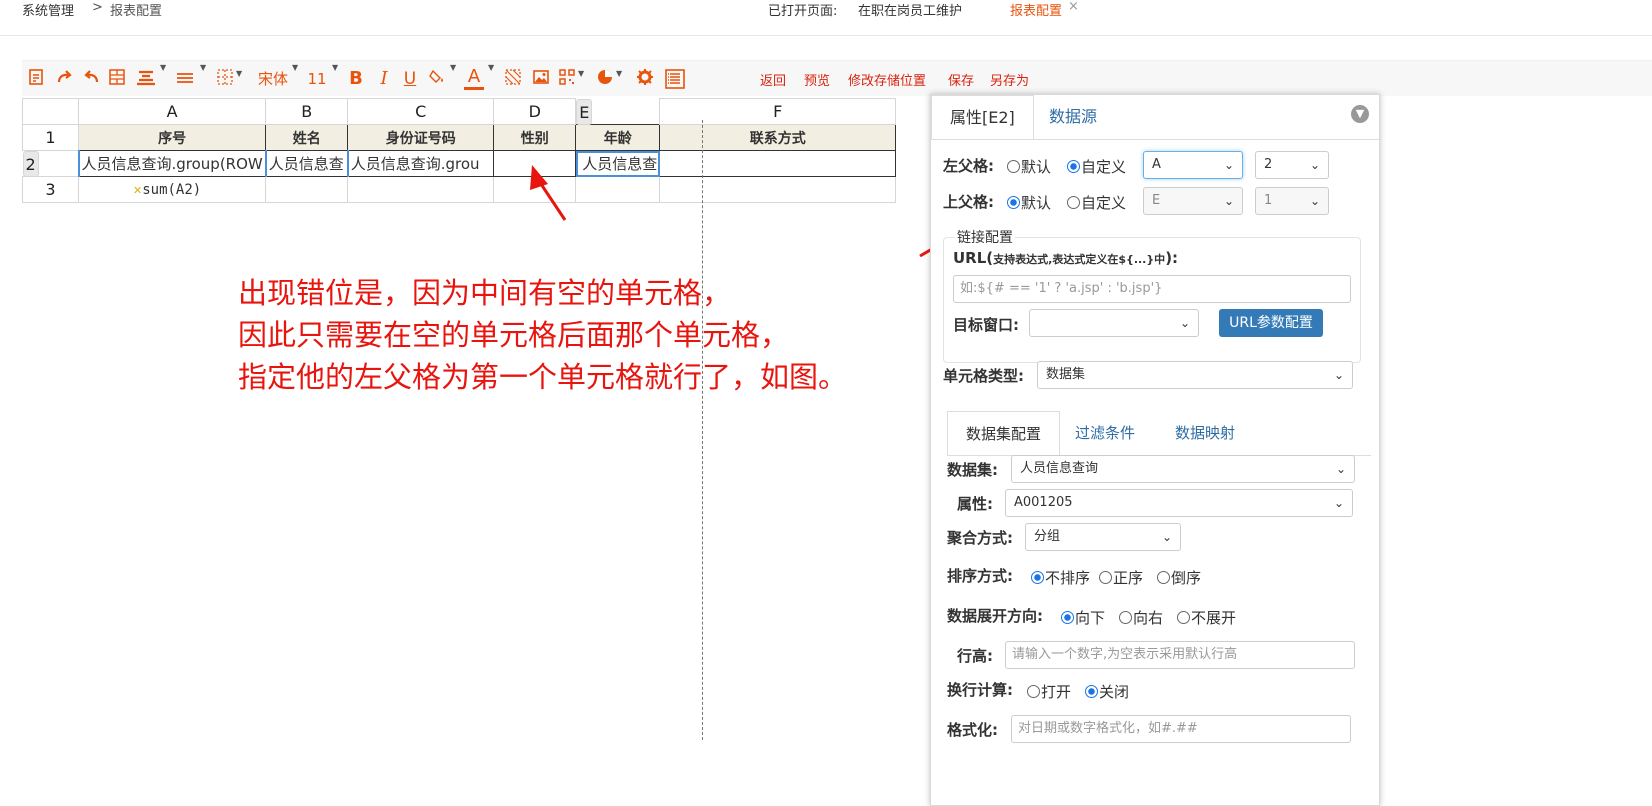 Image resolution: width=1652 pixels, height=806 pixels. Describe the element at coordinates (1214, 618) in the screenshot. I see `radio-label: 不展开` at that location.